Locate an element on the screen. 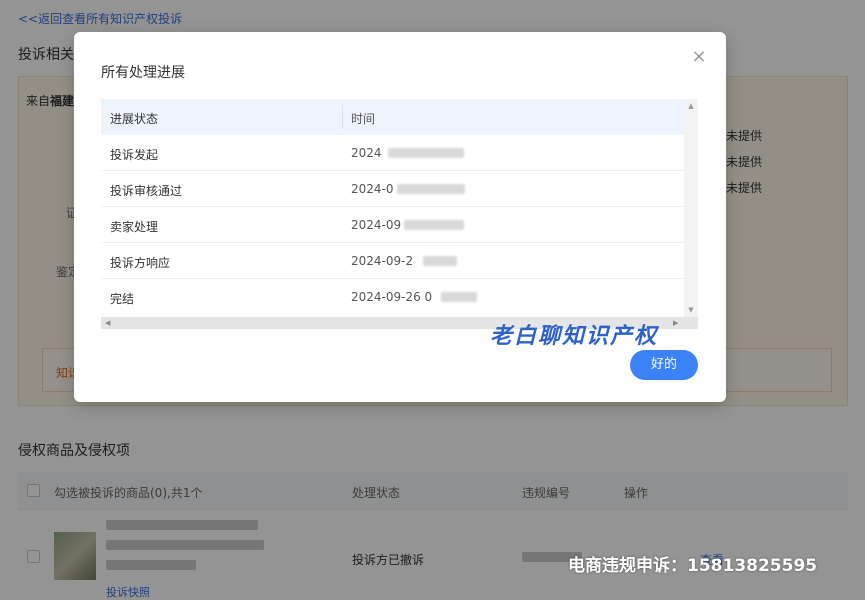 The height and width of the screenshot is (600, 865). scroll-down-icon: ▼ is located at coordinates (691, 310).